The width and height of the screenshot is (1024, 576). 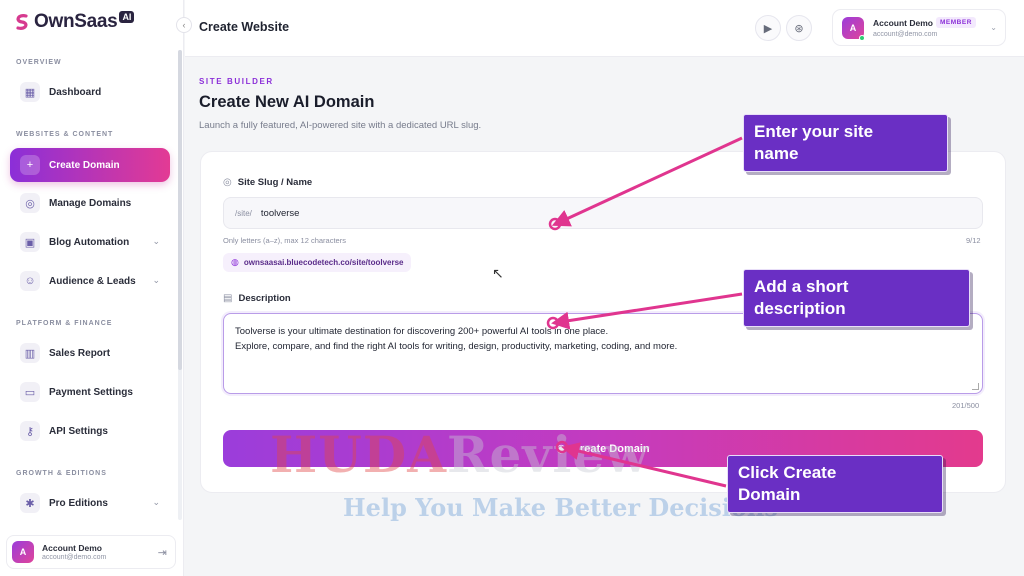 I want to click on sidebar-item-label: Dashboard, so click(x=75, y=92).